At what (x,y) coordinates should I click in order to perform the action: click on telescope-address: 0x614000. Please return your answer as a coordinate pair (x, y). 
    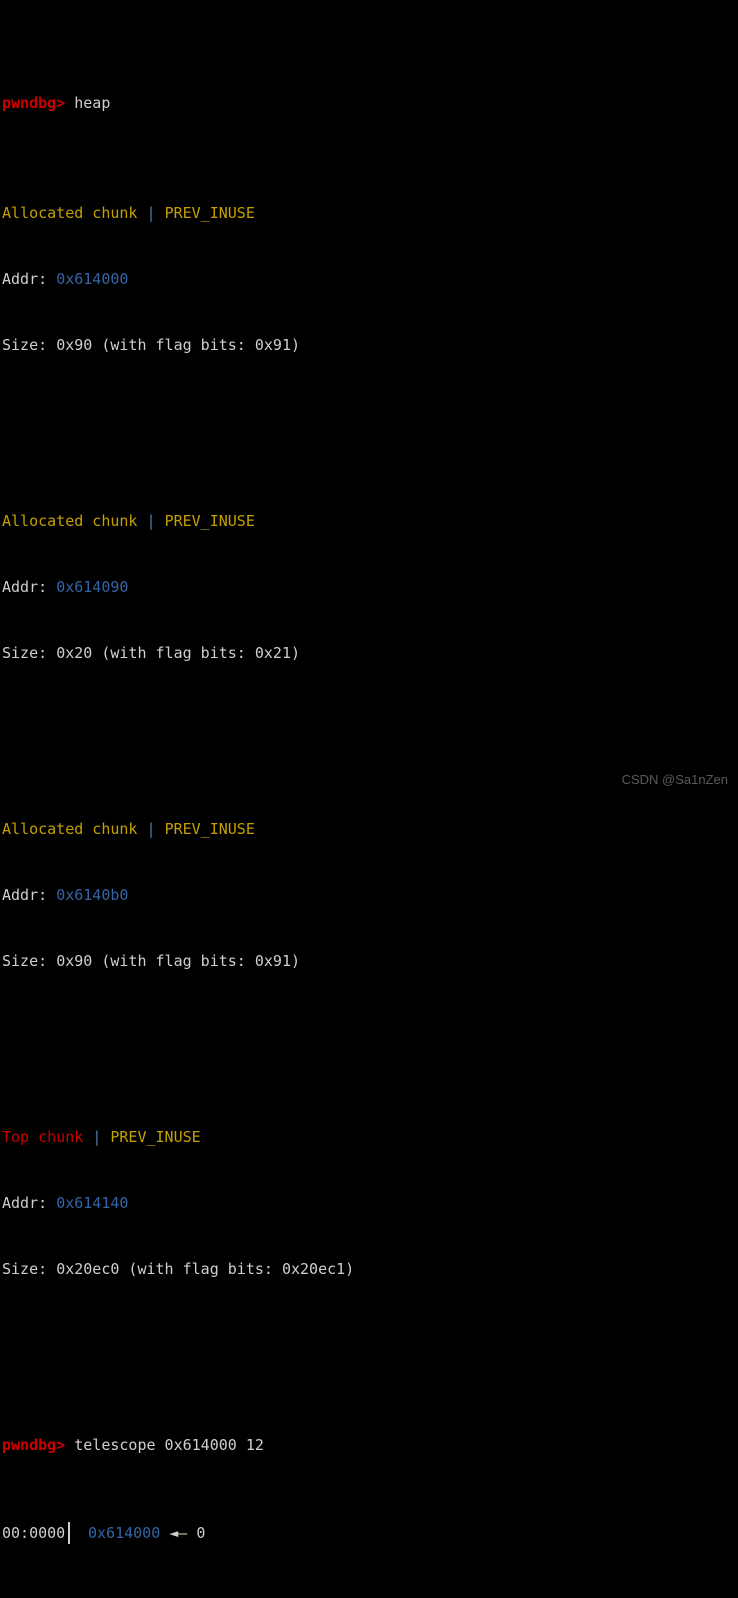
    Looking at the image, I should click on (124, 1533).